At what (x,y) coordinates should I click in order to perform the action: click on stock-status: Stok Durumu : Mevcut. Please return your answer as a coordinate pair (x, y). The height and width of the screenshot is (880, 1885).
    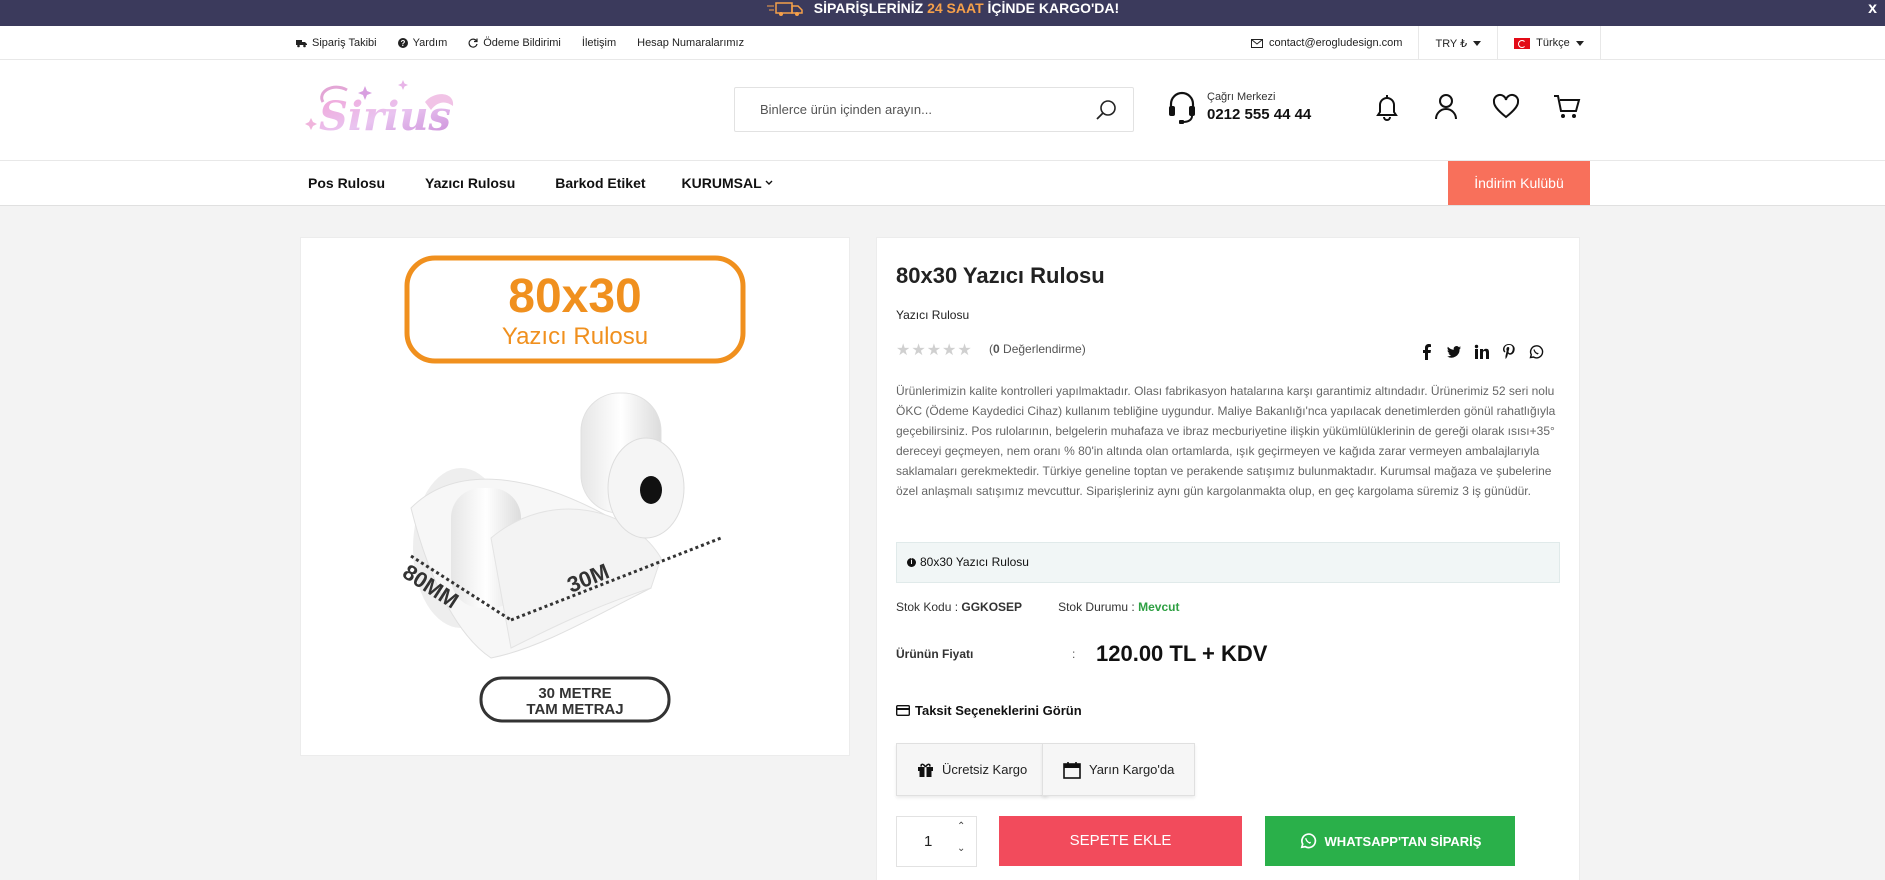
    Looking at the image, I should click on (1119, 607).